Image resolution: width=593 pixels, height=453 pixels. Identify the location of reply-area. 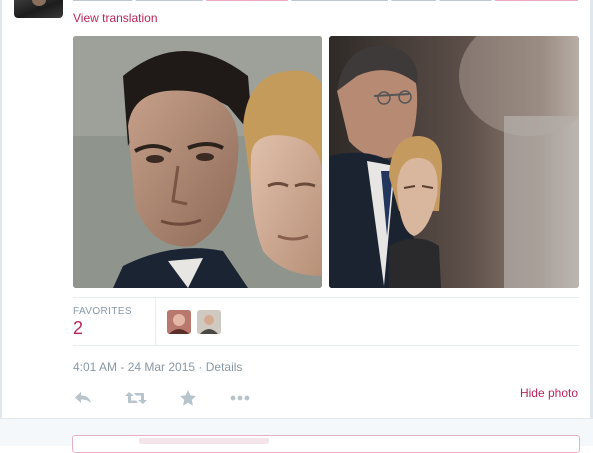
(296, 435).